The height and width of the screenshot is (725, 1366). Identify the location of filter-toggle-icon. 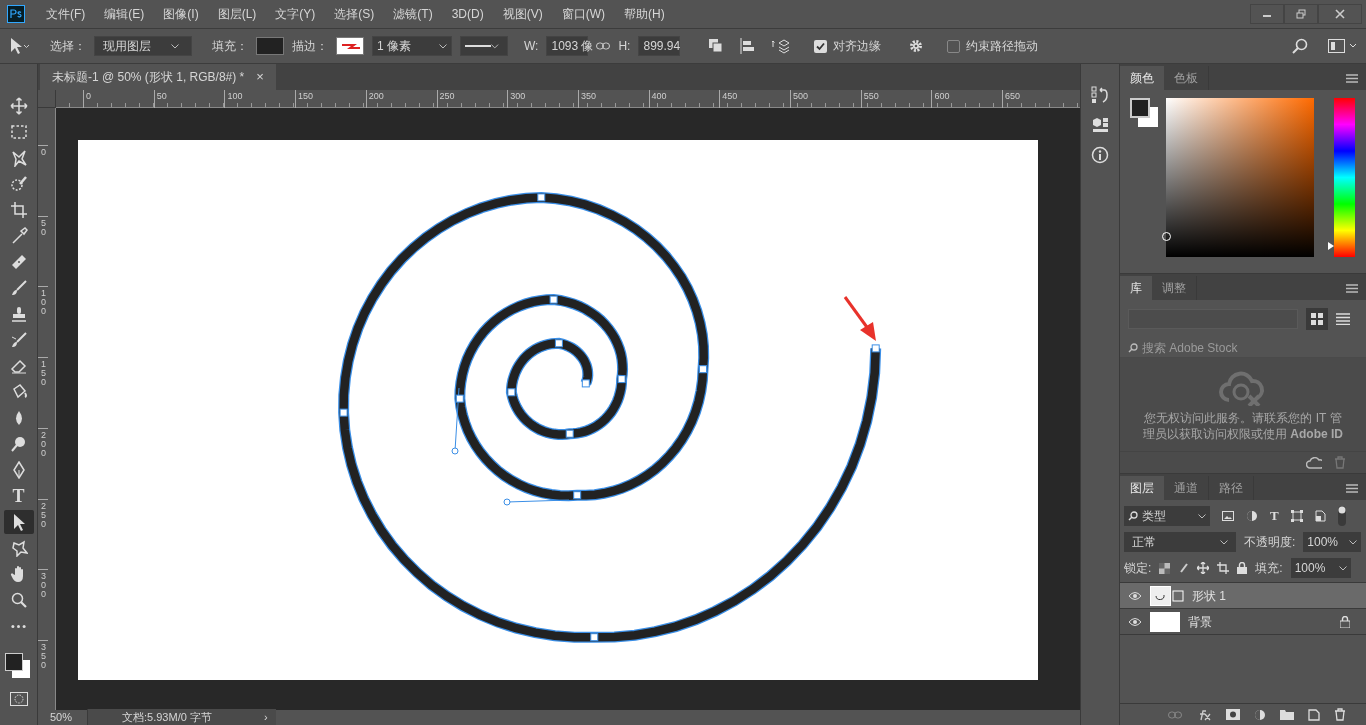
(1341, 516).